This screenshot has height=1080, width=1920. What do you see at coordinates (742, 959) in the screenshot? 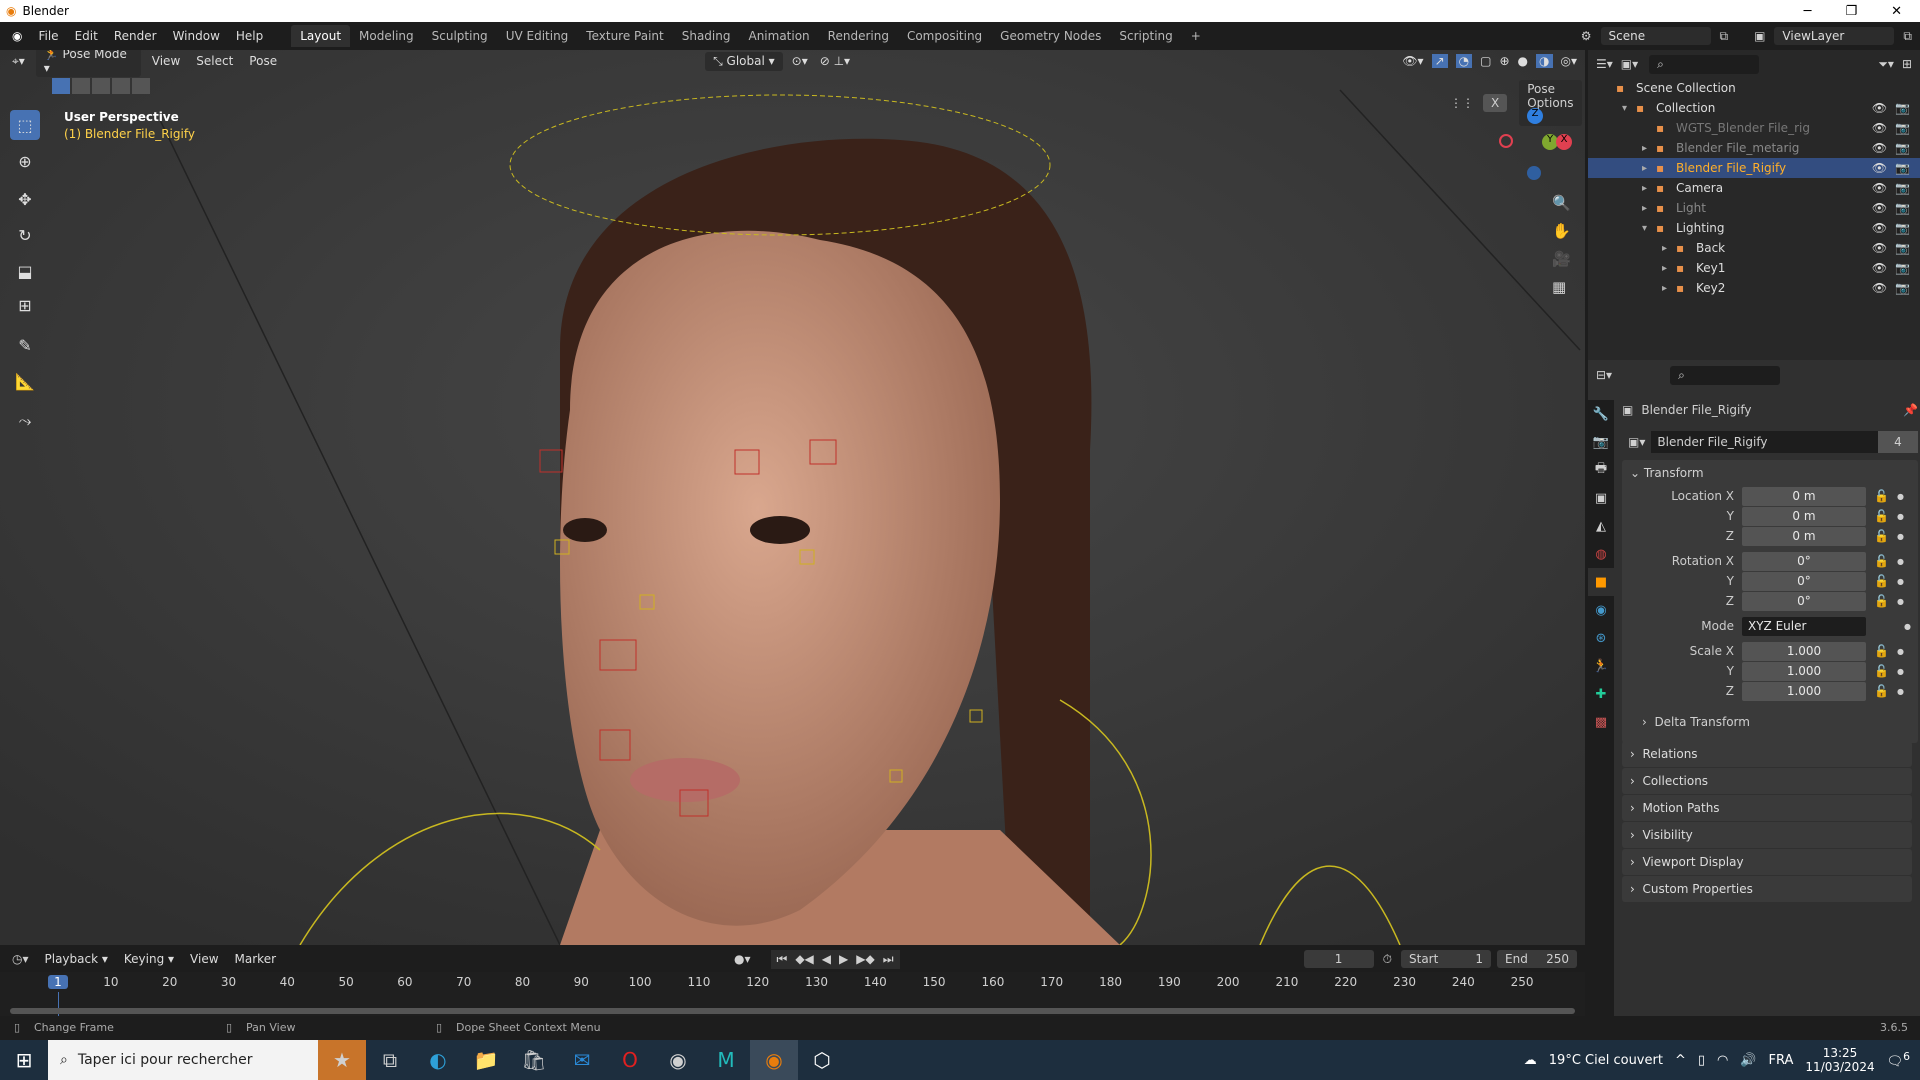
I see `auto-keying-button: ●▾` at bounding box center [742, 959].